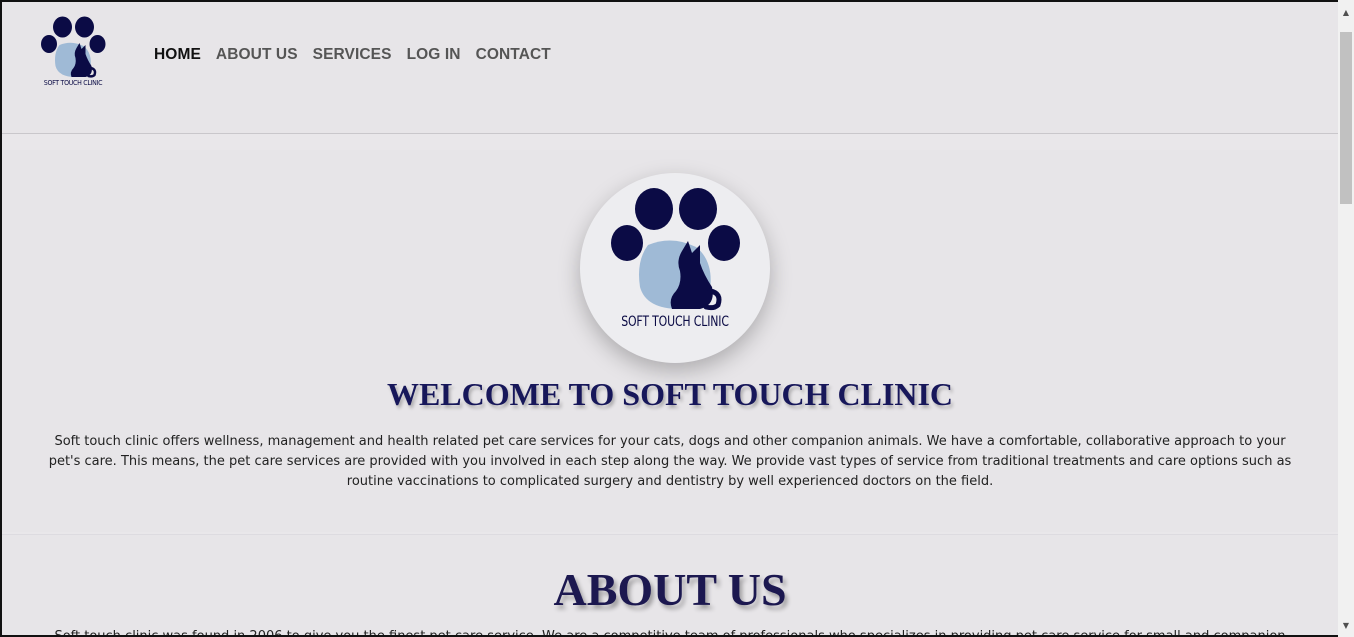 Image resolution: width=1354 pixels, height=637 pixels. I want to click on vertical-scrollbar: ▲ ▼, so click(1346, 318).